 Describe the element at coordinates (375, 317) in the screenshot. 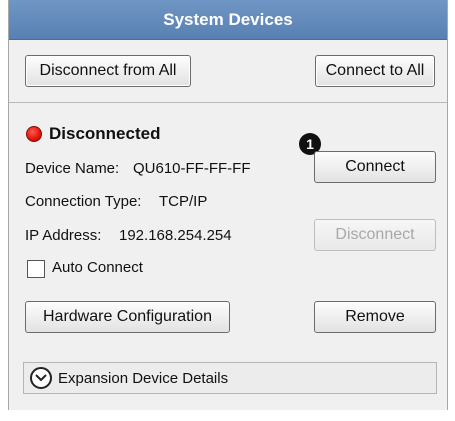

I see `remove-button: Remove` at that location.